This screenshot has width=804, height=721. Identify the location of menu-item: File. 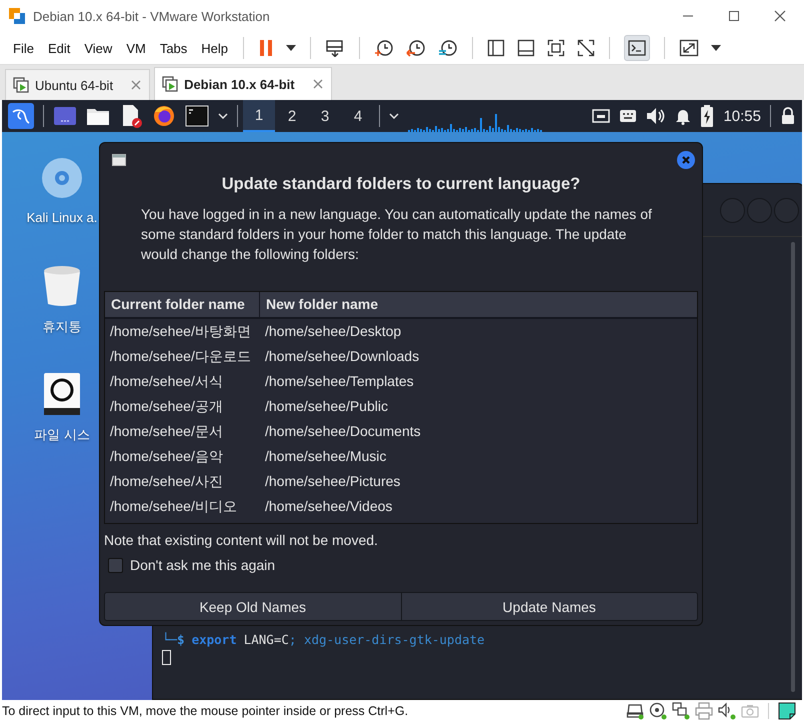
(23, 48).